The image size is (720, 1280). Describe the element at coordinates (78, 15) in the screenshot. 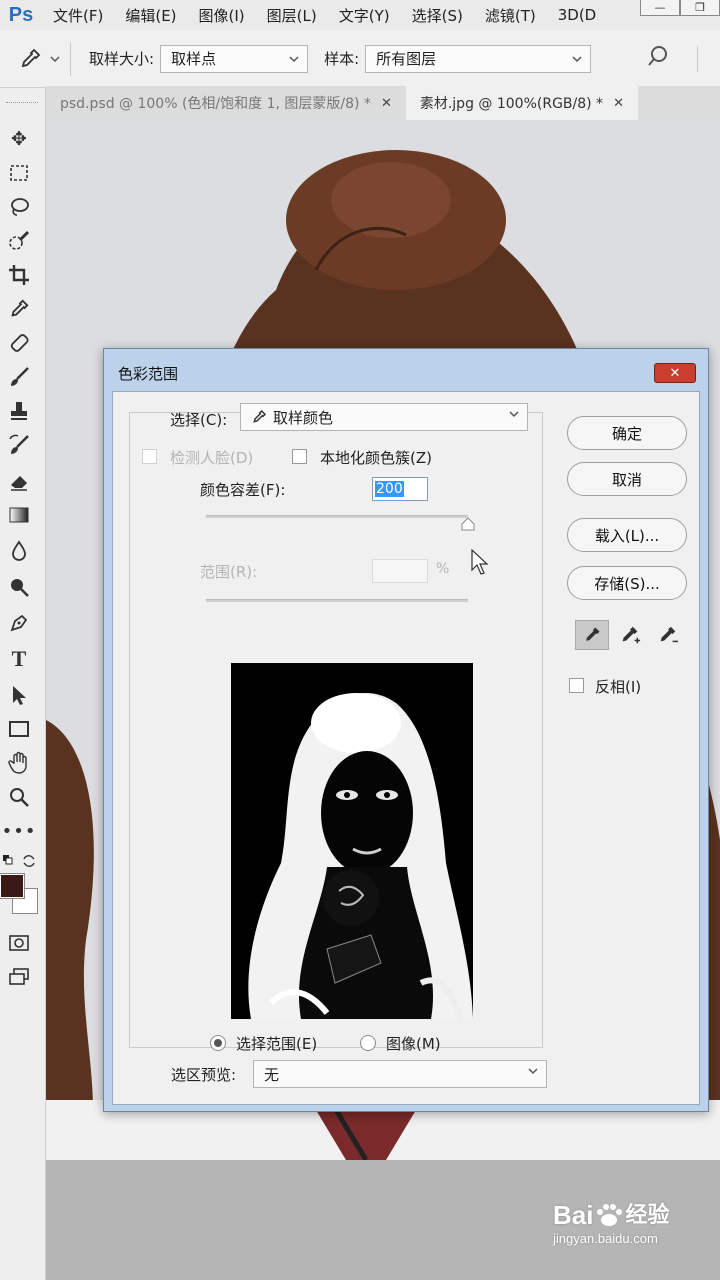

I see `menu-file: 文件(F)` at that location.